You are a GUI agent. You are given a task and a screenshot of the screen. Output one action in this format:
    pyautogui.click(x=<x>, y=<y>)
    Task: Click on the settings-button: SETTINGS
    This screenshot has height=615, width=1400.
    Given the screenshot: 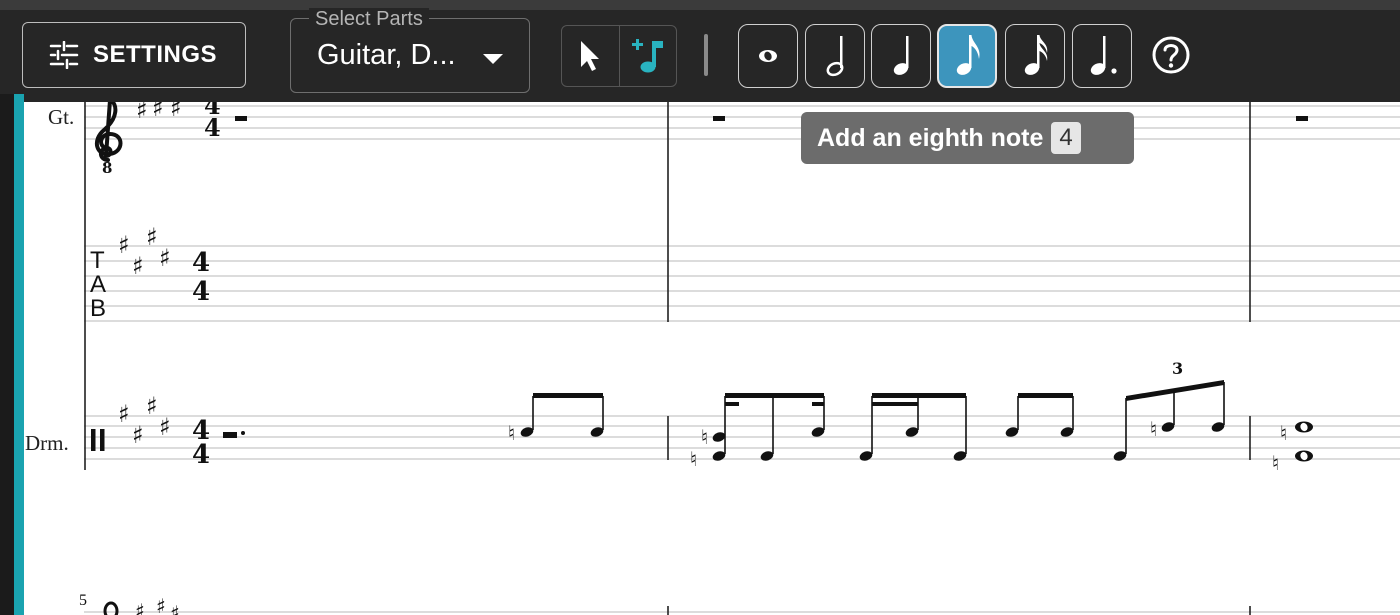 What is the action you would take?
    pyautogui.click(x=134, y=55)
    